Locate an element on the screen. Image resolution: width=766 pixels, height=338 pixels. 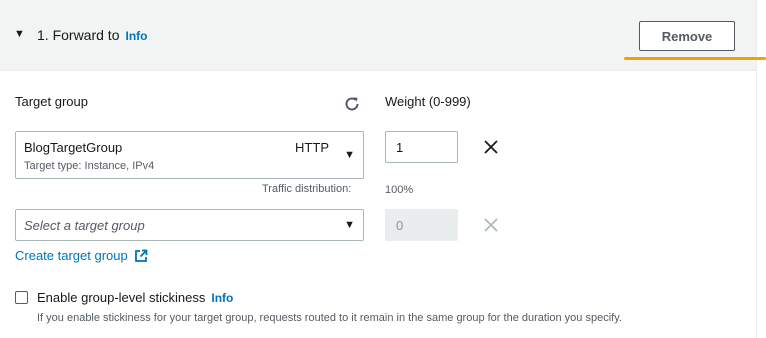
traffic-distribution-label: Traffic distribution: is located at coordinates (307, 189).